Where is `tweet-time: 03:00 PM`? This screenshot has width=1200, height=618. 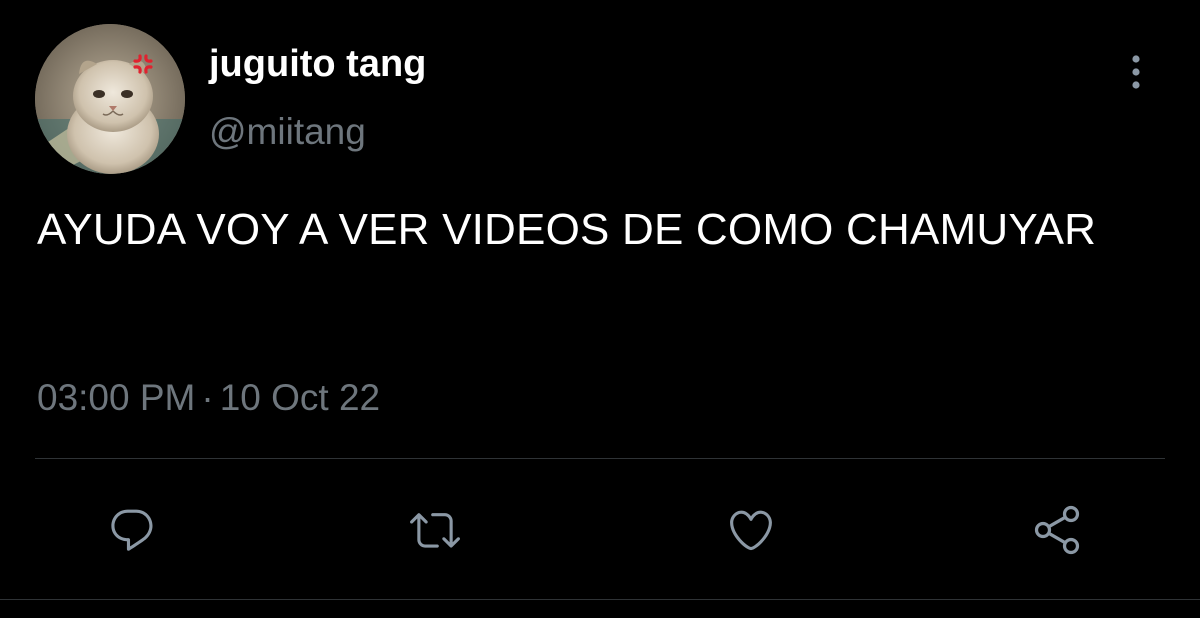
tweet-time: 03:00 PM is located at coordinates (116, 397).